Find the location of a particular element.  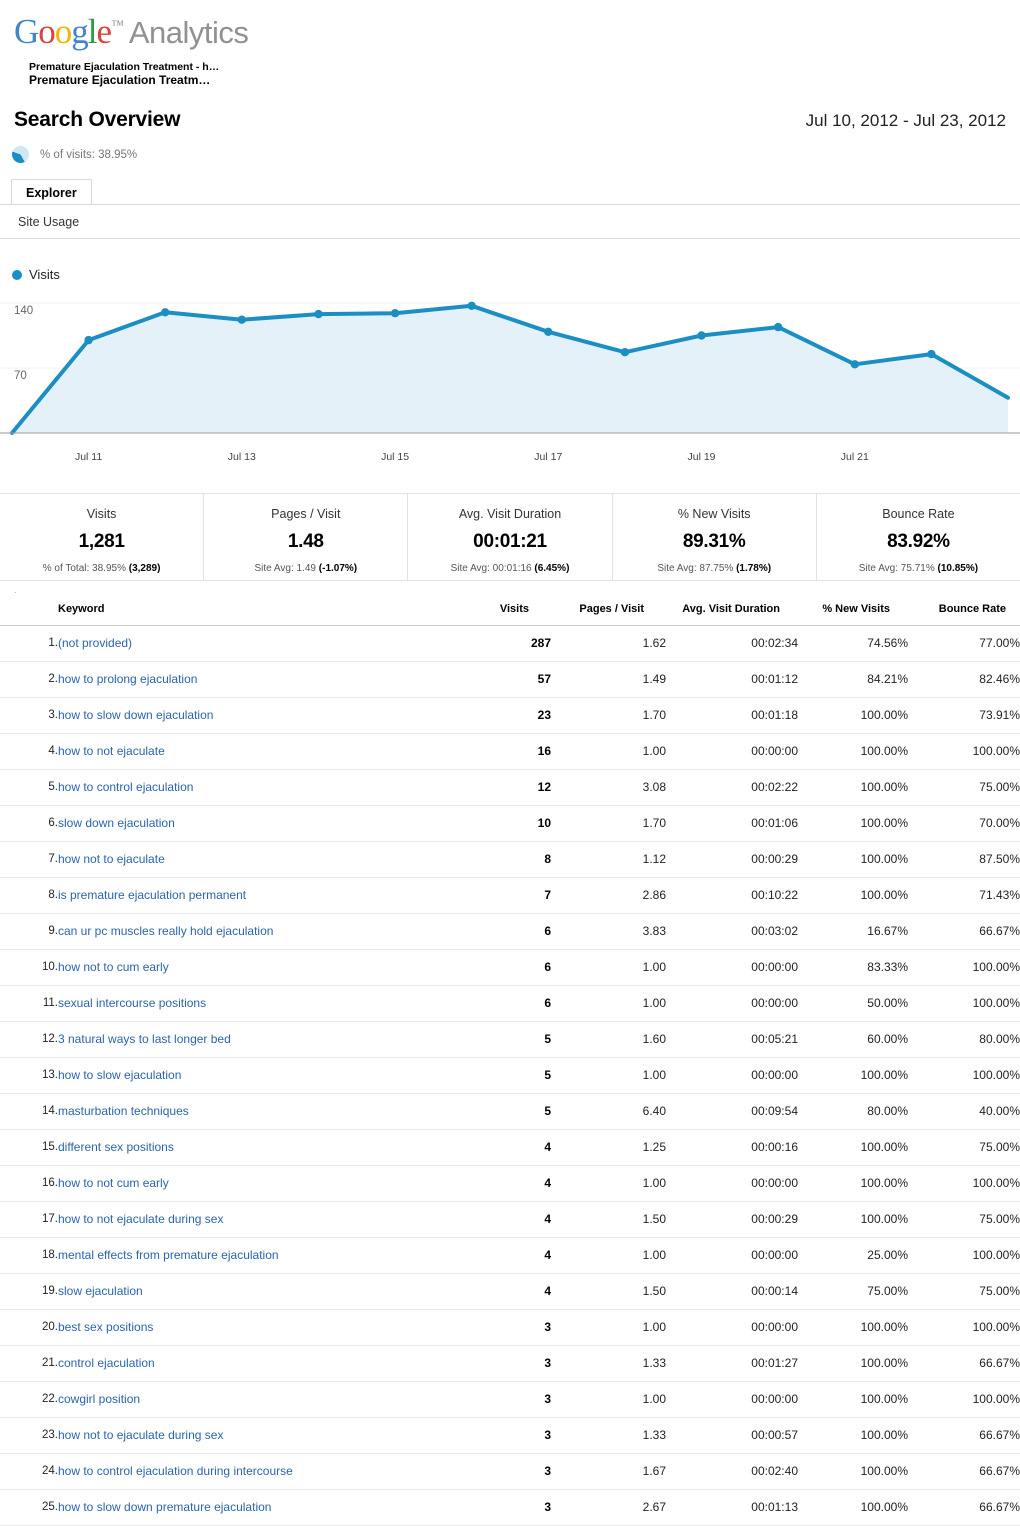

col-new-visits: % New Visits is located at coordinates (853, 610).